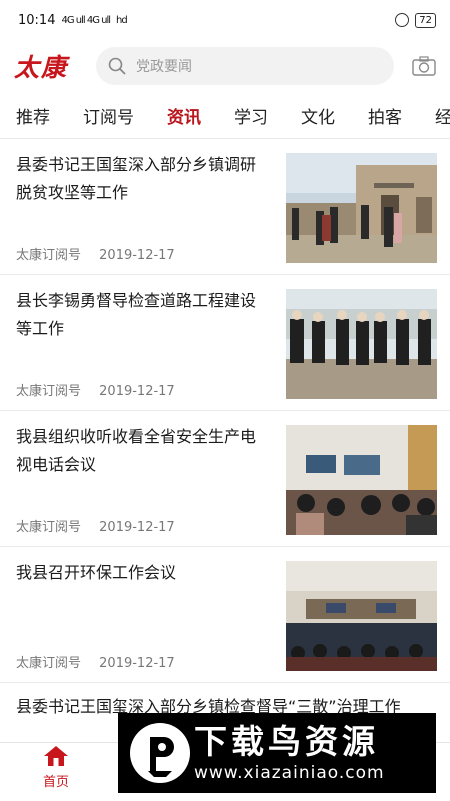  I want to click on watermark-url: www.xiazainiao.com, so click(289, 773).